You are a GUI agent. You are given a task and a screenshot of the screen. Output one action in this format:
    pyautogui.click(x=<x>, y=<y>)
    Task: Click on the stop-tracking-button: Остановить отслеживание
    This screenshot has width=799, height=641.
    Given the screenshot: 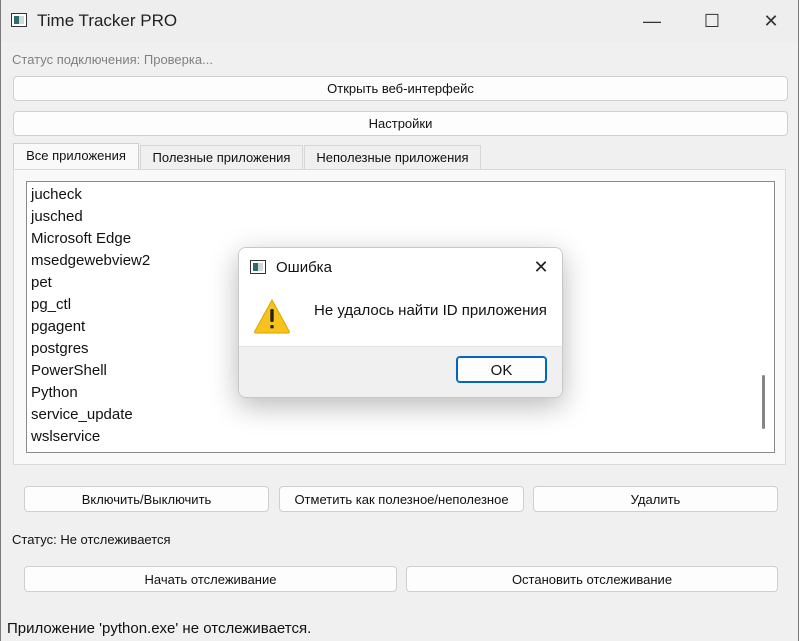 What is the action you would take?
    pyautogui.click(x=592, y=579)
    